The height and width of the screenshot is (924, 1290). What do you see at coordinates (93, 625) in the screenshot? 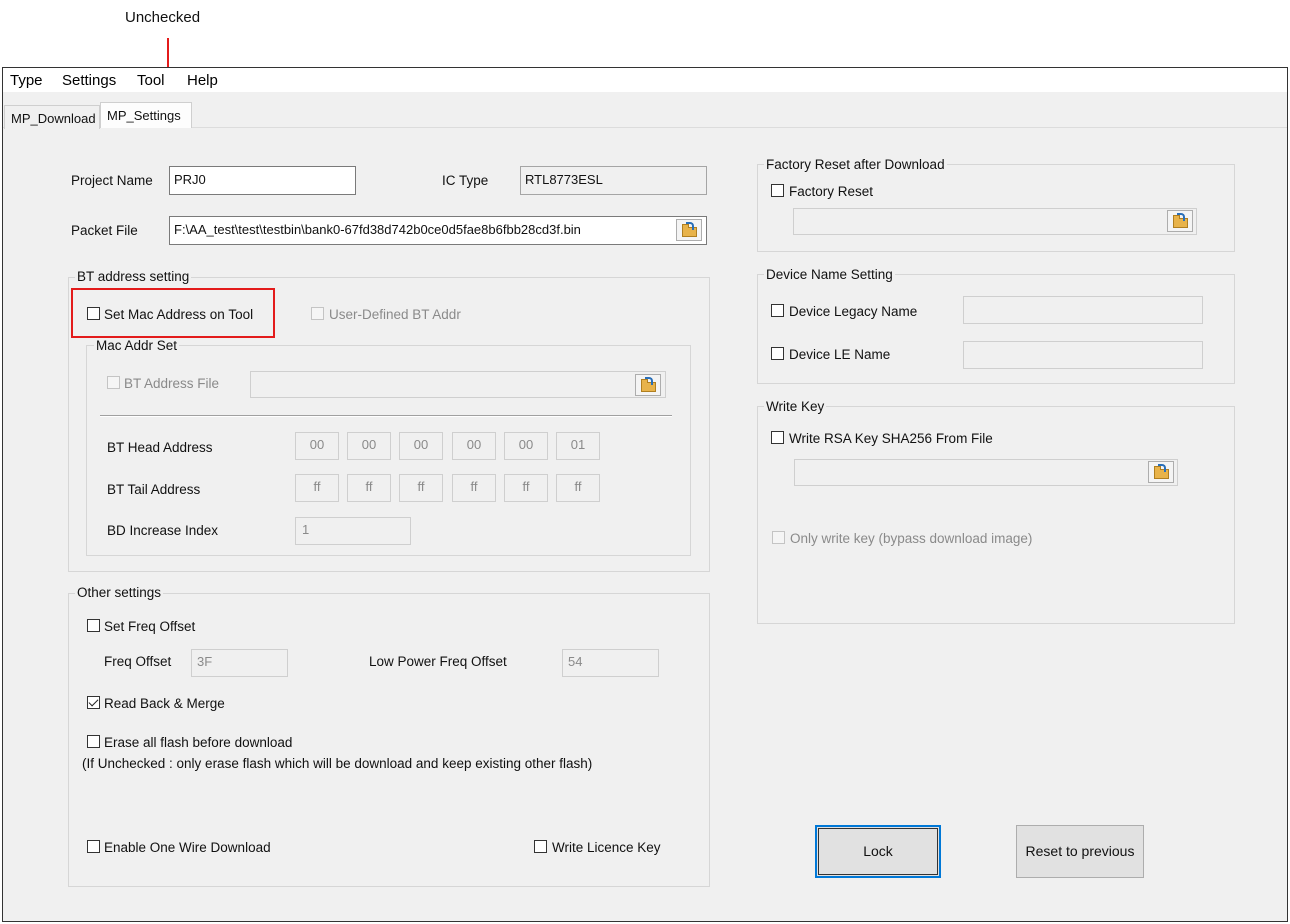
I see `set-freq-checkbox` at bounding box center [93, 625].